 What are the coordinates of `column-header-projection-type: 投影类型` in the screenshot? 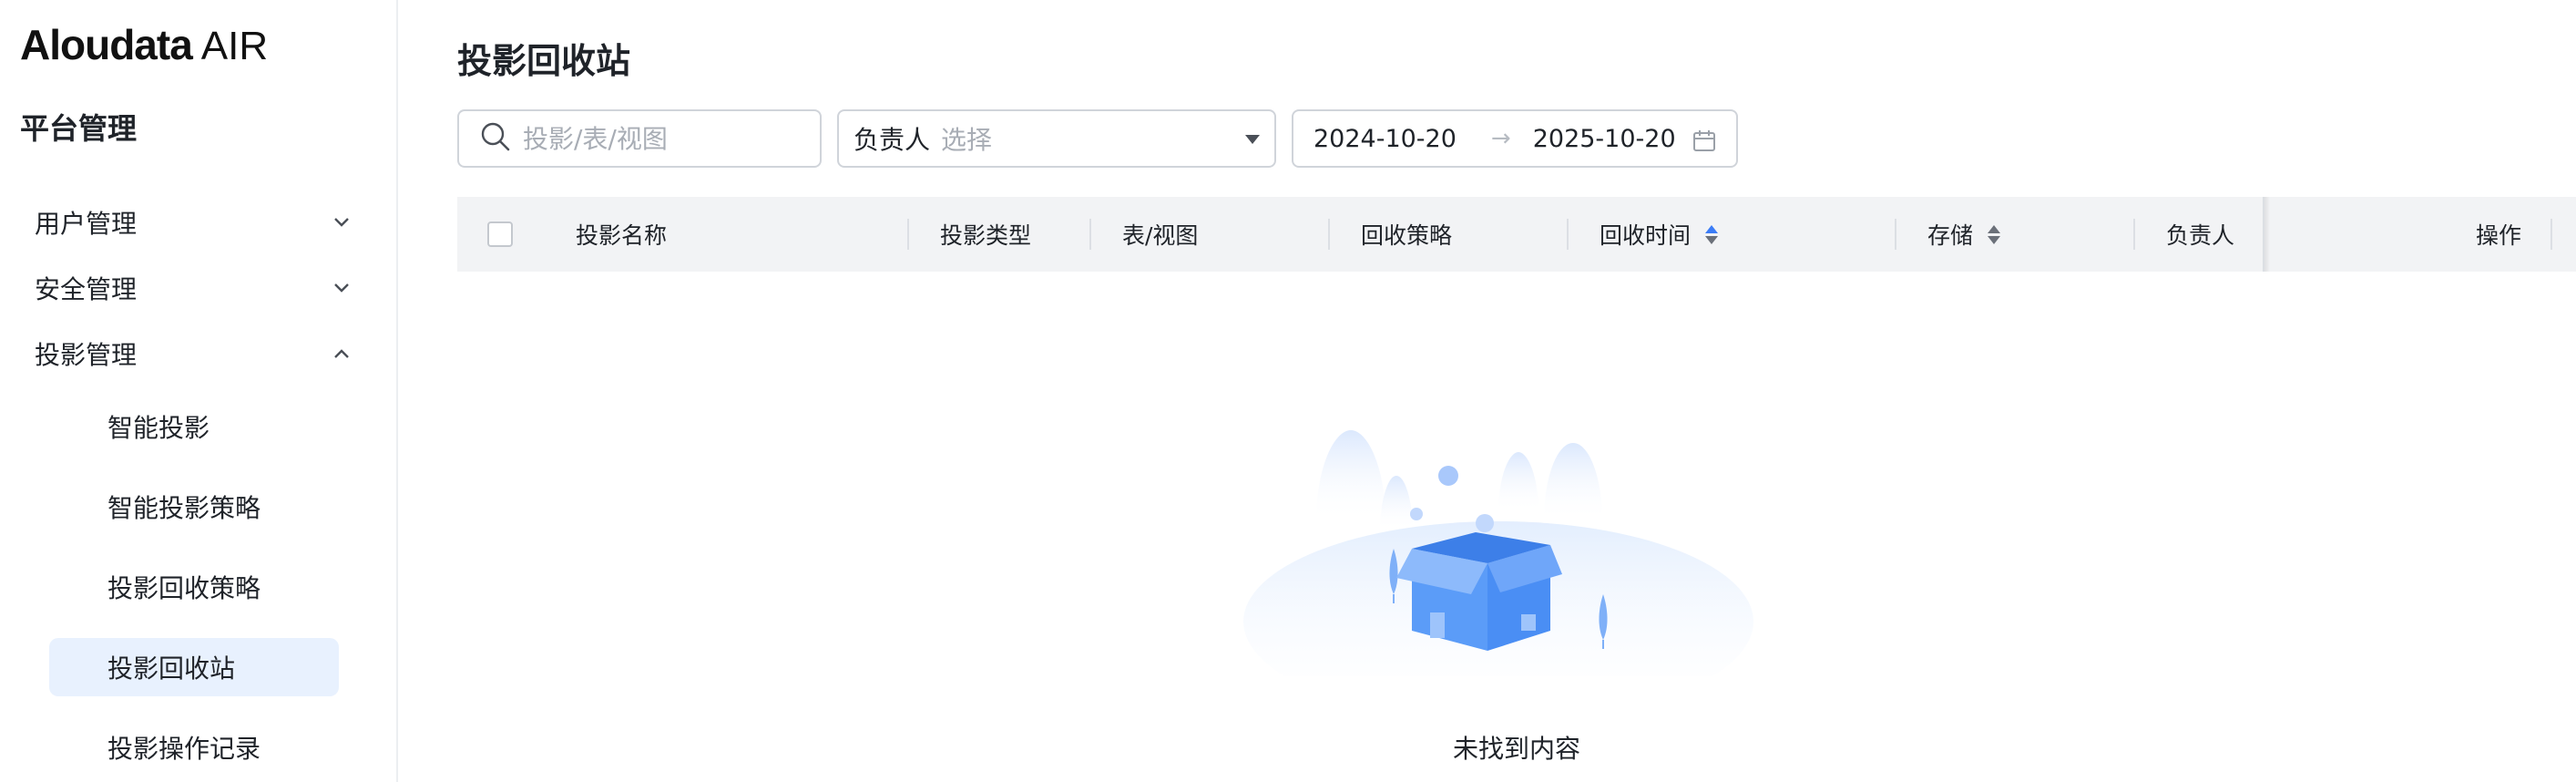 It's located at (1000, 234).